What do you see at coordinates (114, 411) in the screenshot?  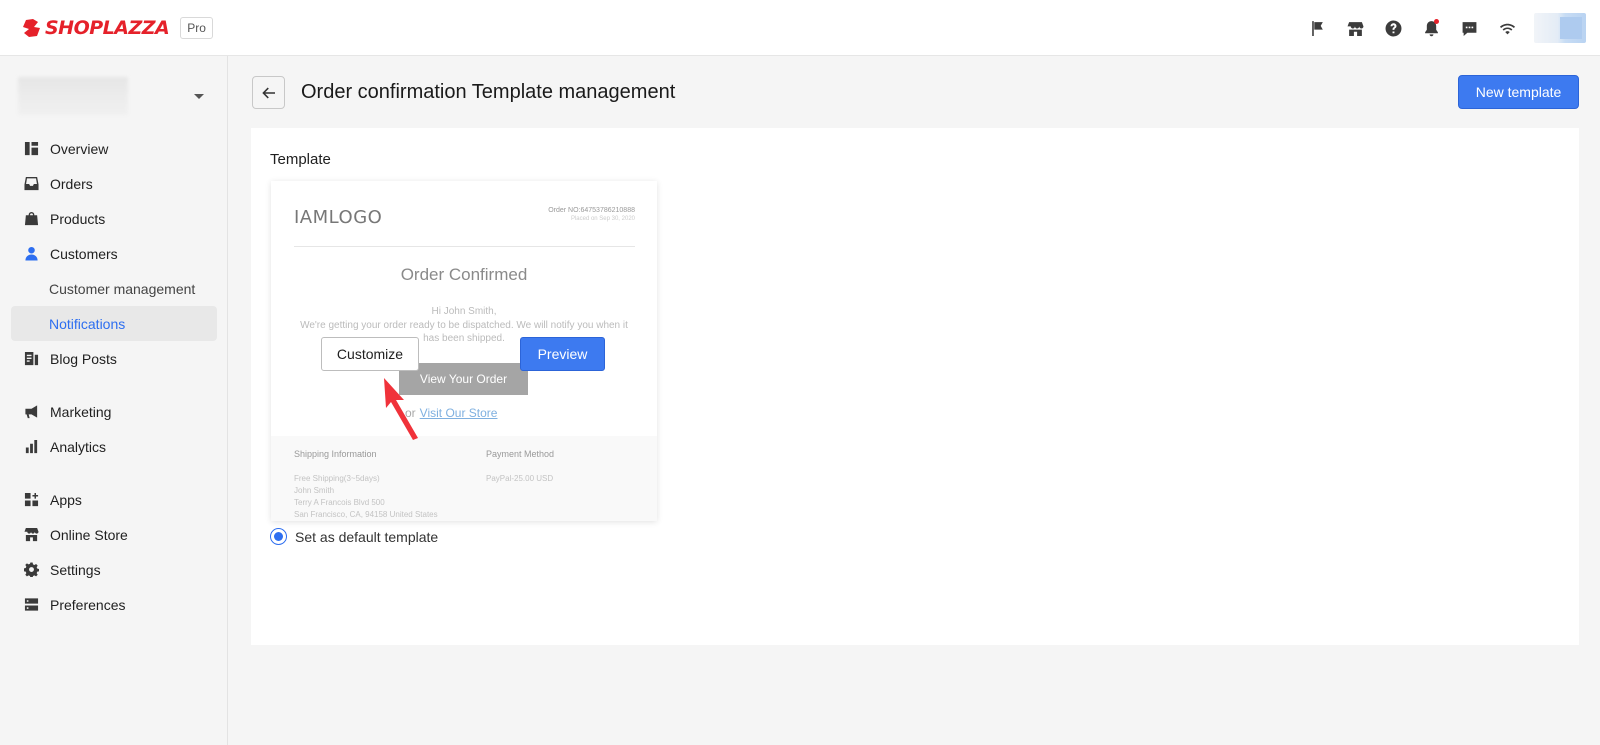 I see `sidebar-item-marketing: Marketing` at bounding box center [114, 411].